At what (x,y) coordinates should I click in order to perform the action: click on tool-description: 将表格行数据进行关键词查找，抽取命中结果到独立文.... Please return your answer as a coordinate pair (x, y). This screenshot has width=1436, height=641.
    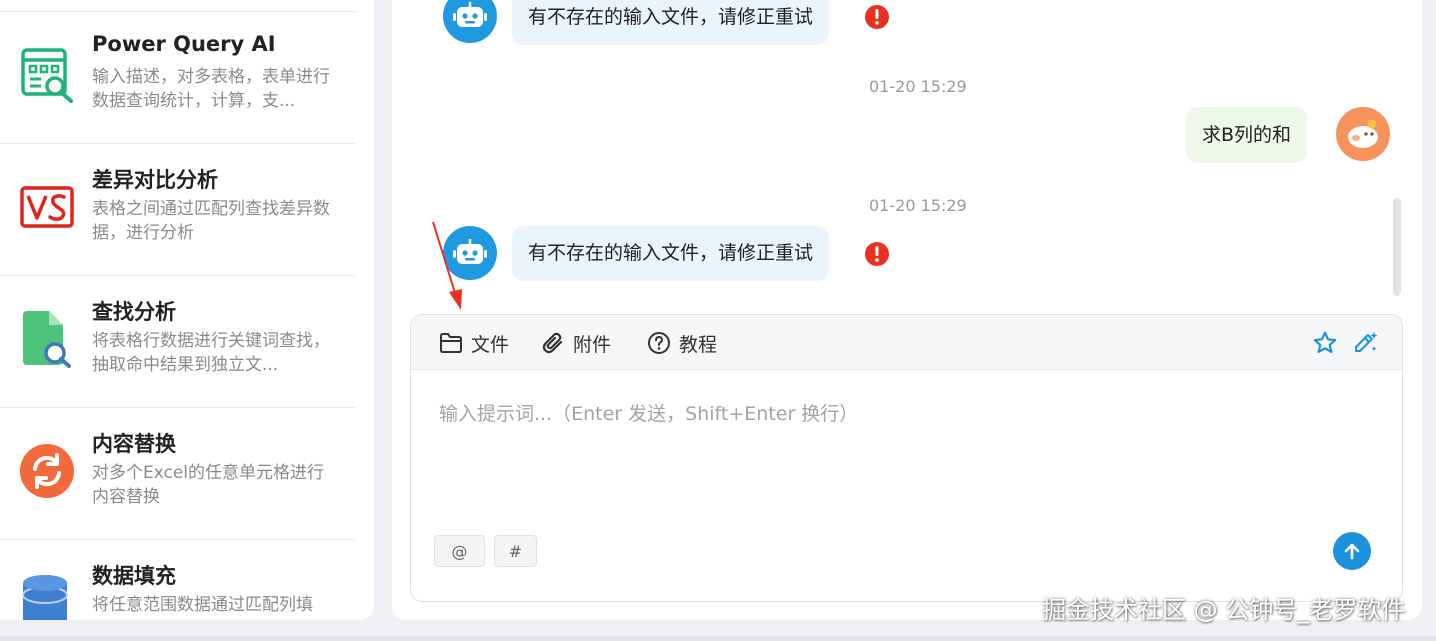
    Looking at the image, I should click on (211, 353).